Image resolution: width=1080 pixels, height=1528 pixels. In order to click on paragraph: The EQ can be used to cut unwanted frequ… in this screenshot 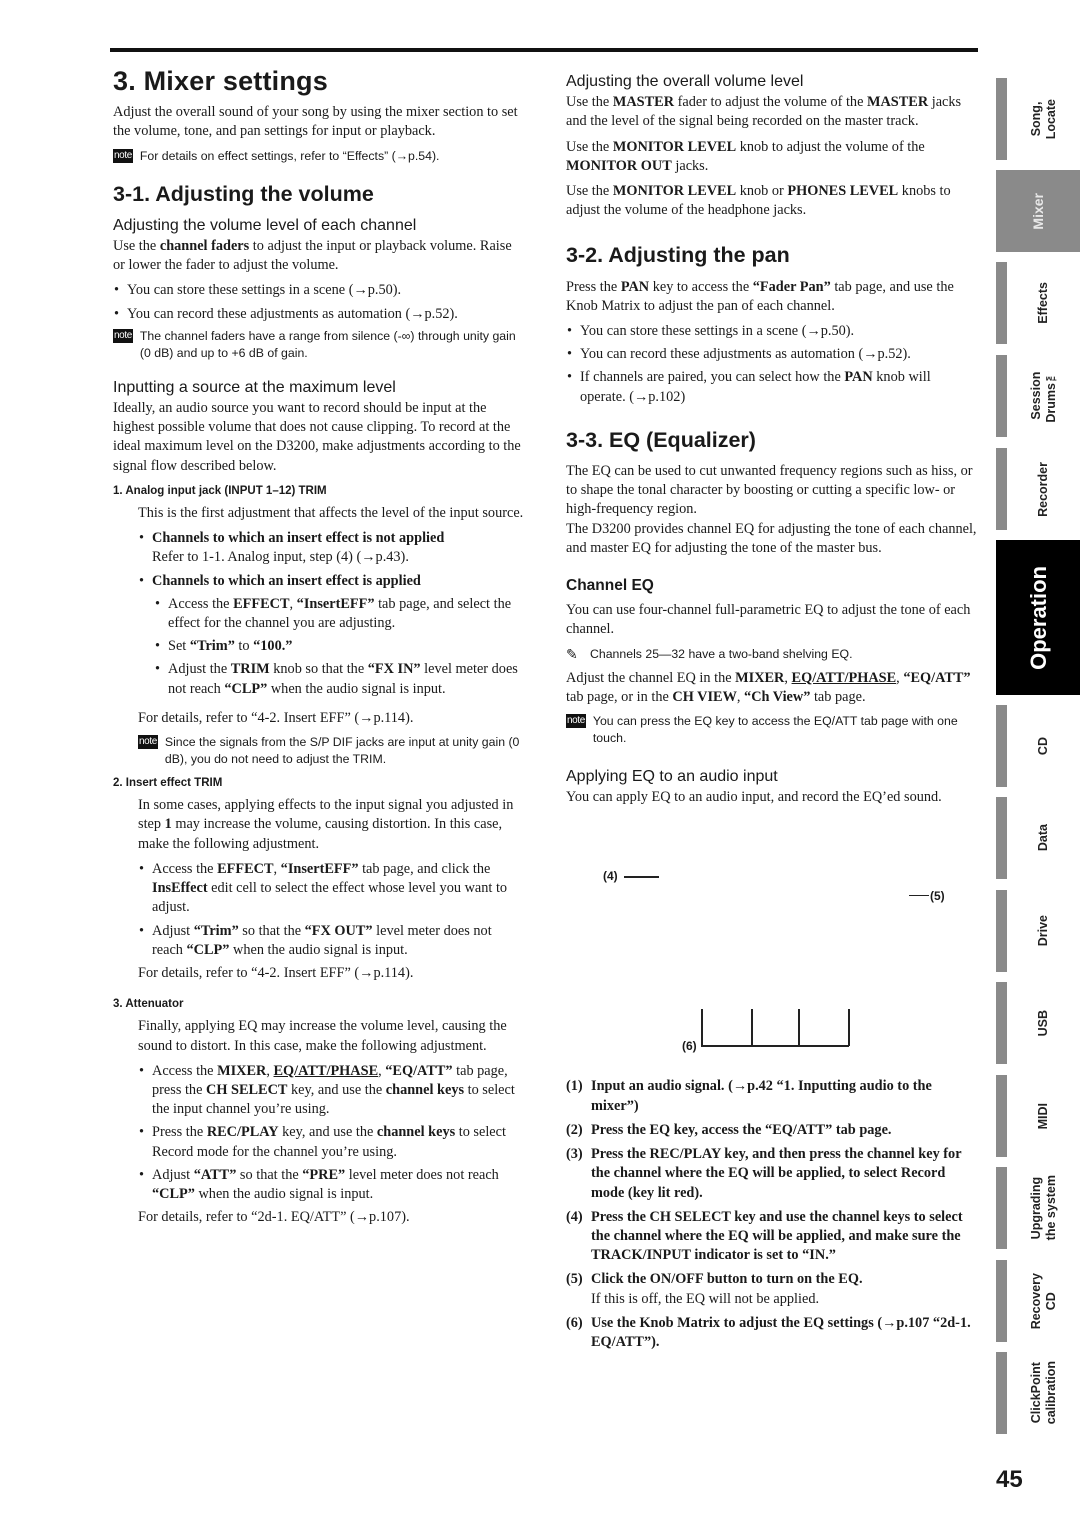, I will do `click(769, 490)`.